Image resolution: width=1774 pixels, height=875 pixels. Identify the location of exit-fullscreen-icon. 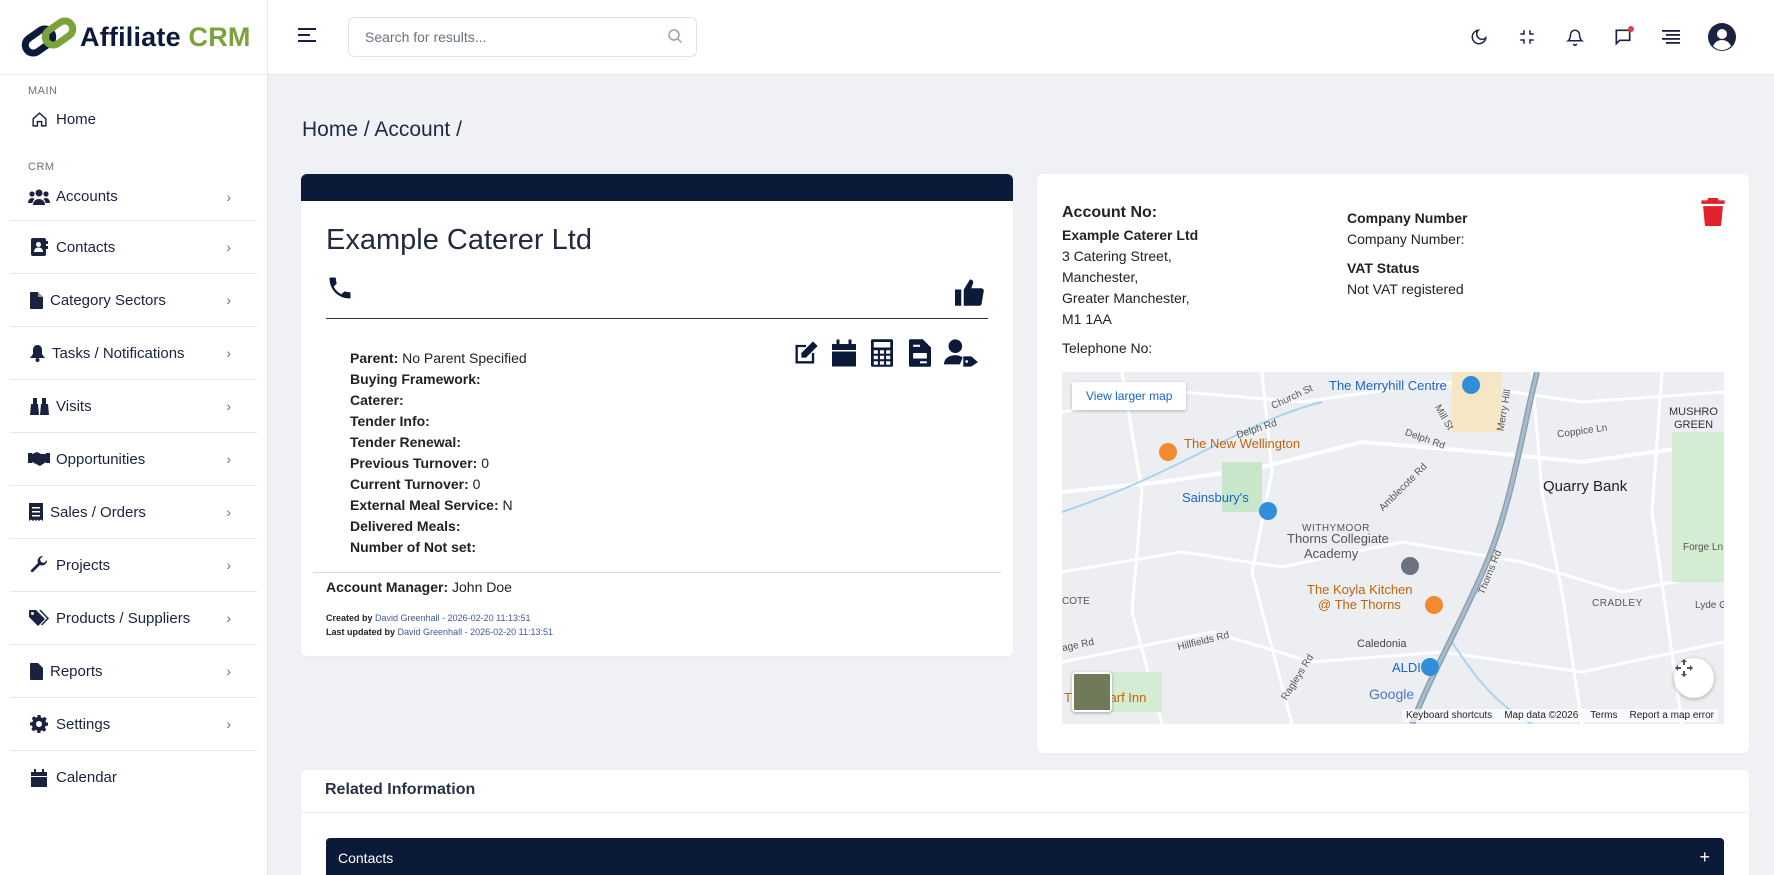
(1527, 37).